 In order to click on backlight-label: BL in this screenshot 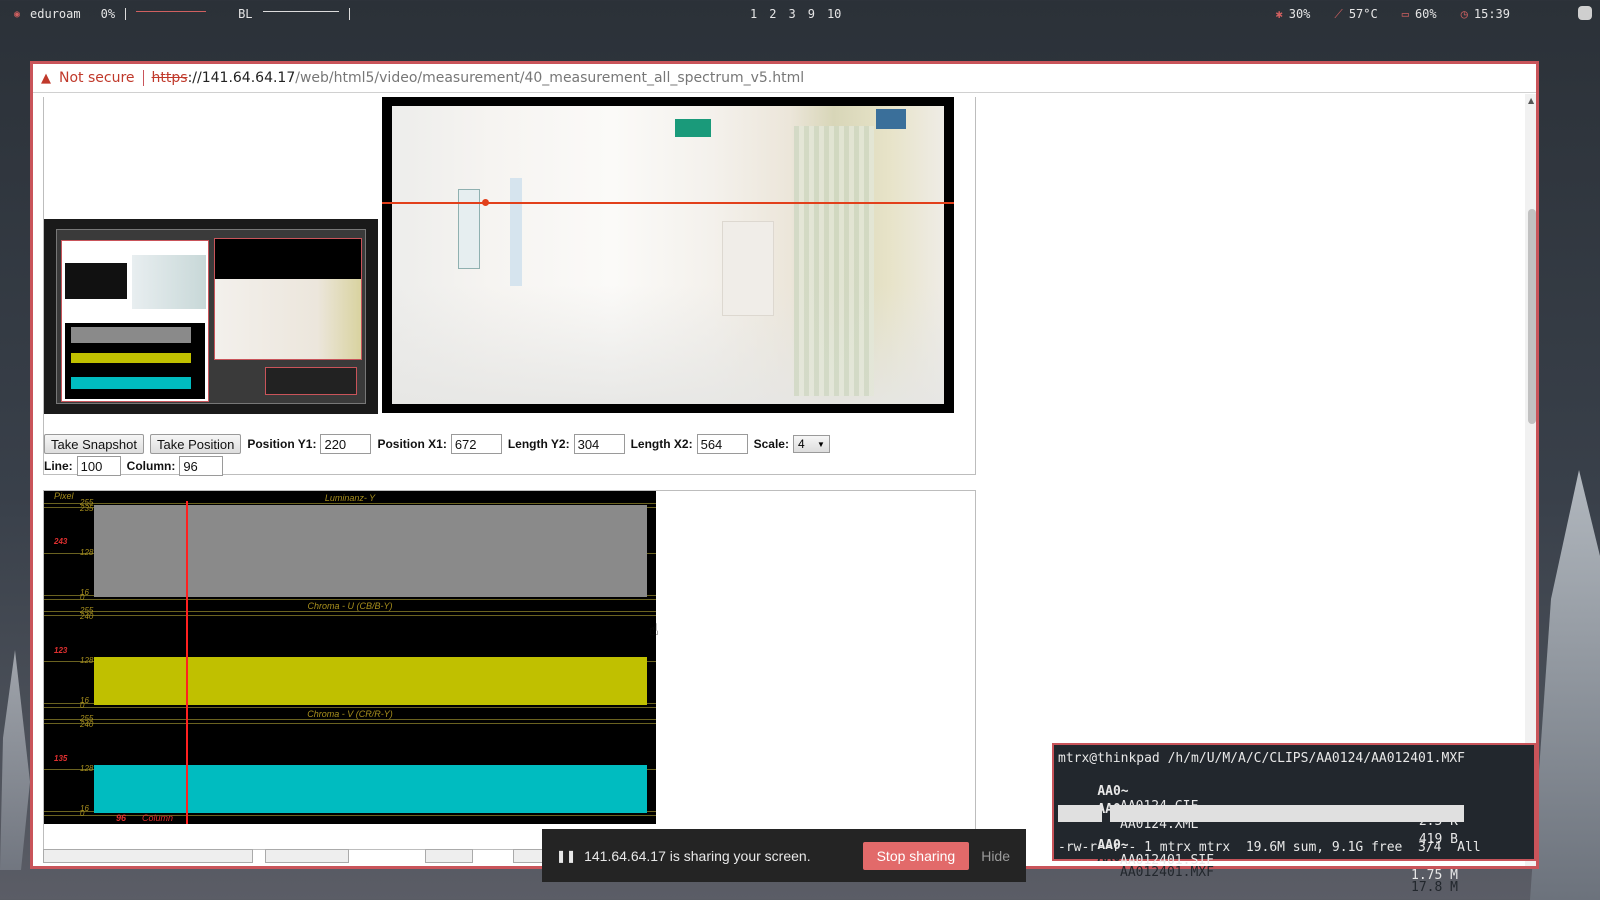, I will do `click(245, 14)`.